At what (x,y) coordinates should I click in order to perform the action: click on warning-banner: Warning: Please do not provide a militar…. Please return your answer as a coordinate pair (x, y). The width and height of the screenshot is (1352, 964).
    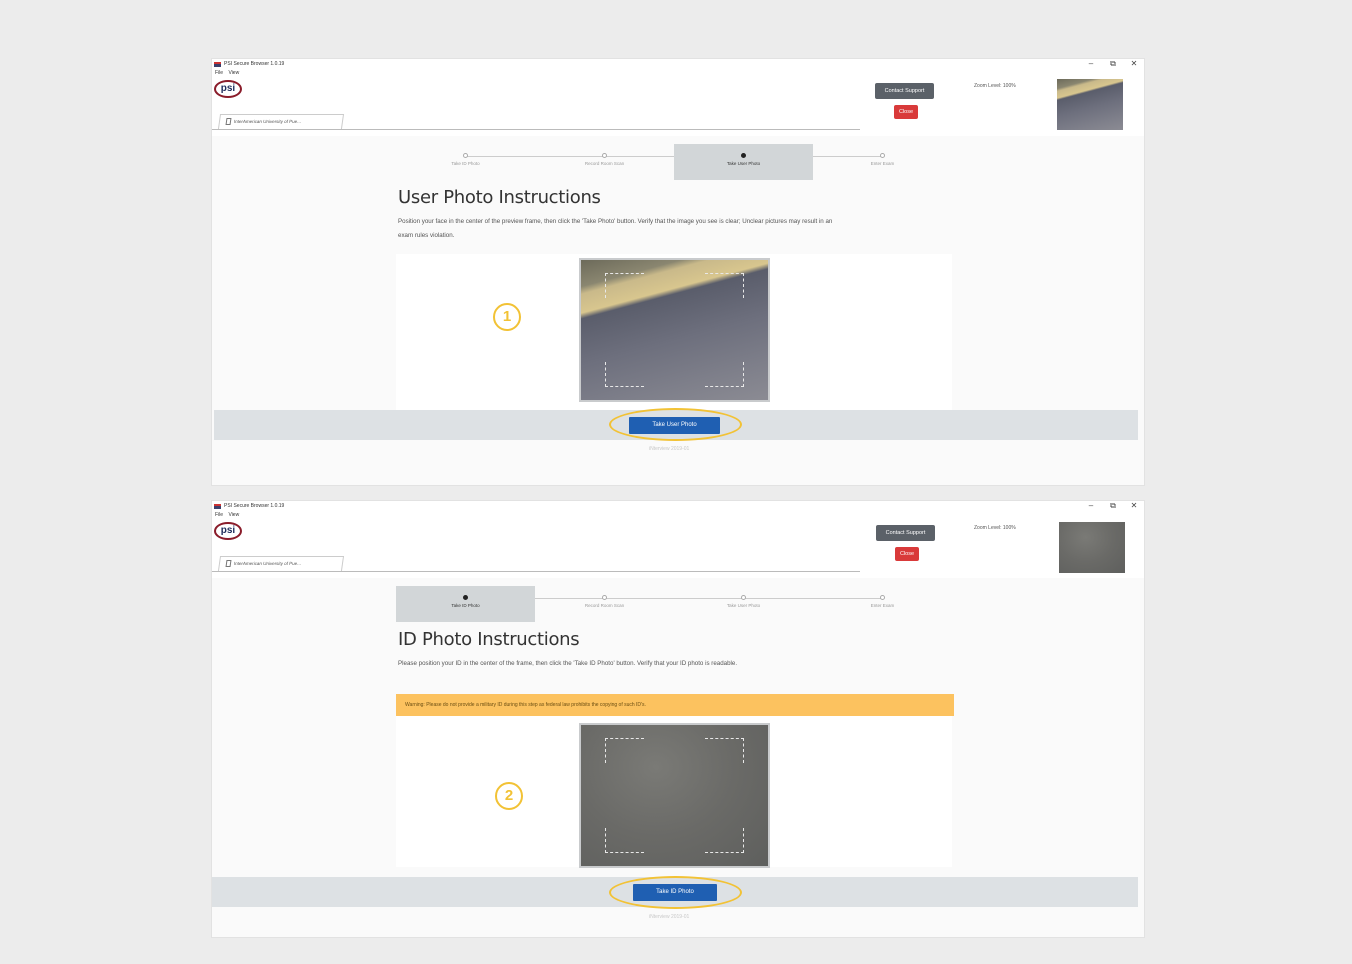
    Looking at the image, I should click on (675, 705).